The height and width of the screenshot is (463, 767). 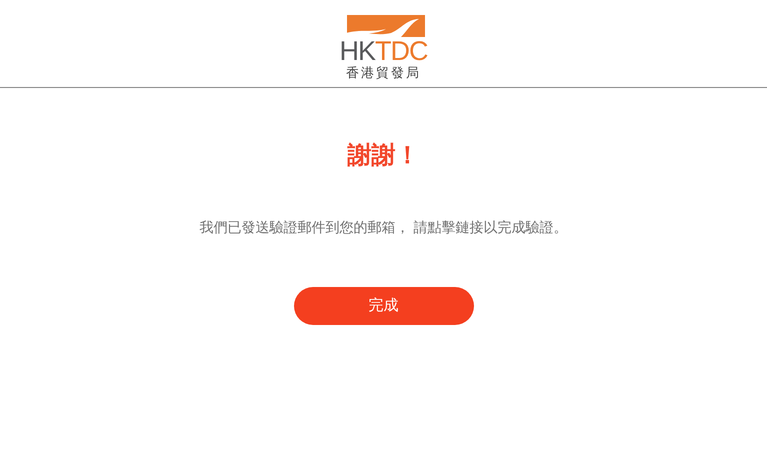 What do you see at coordinates (383, 72) in the screenshot?
I see `logo-chinese-name: 香港貿發局` at bounding box center [383, 72].